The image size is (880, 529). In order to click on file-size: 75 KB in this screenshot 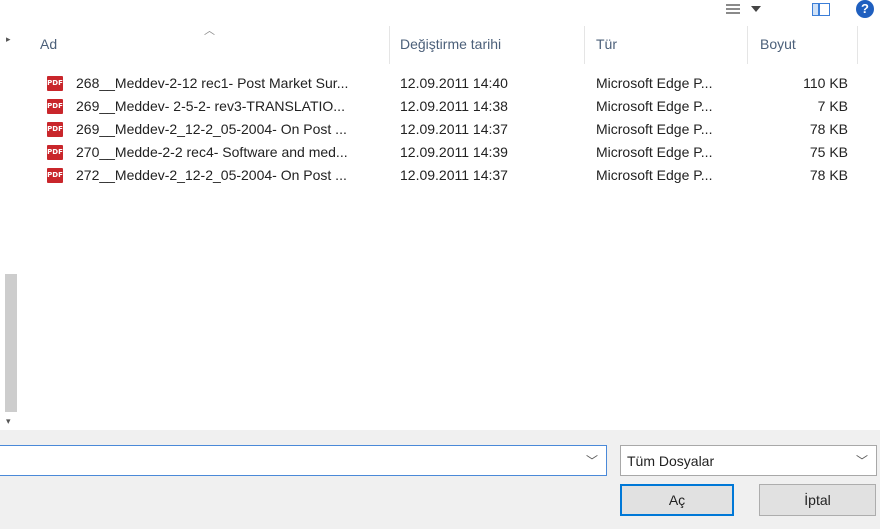, I will do `click(828, 152)`.